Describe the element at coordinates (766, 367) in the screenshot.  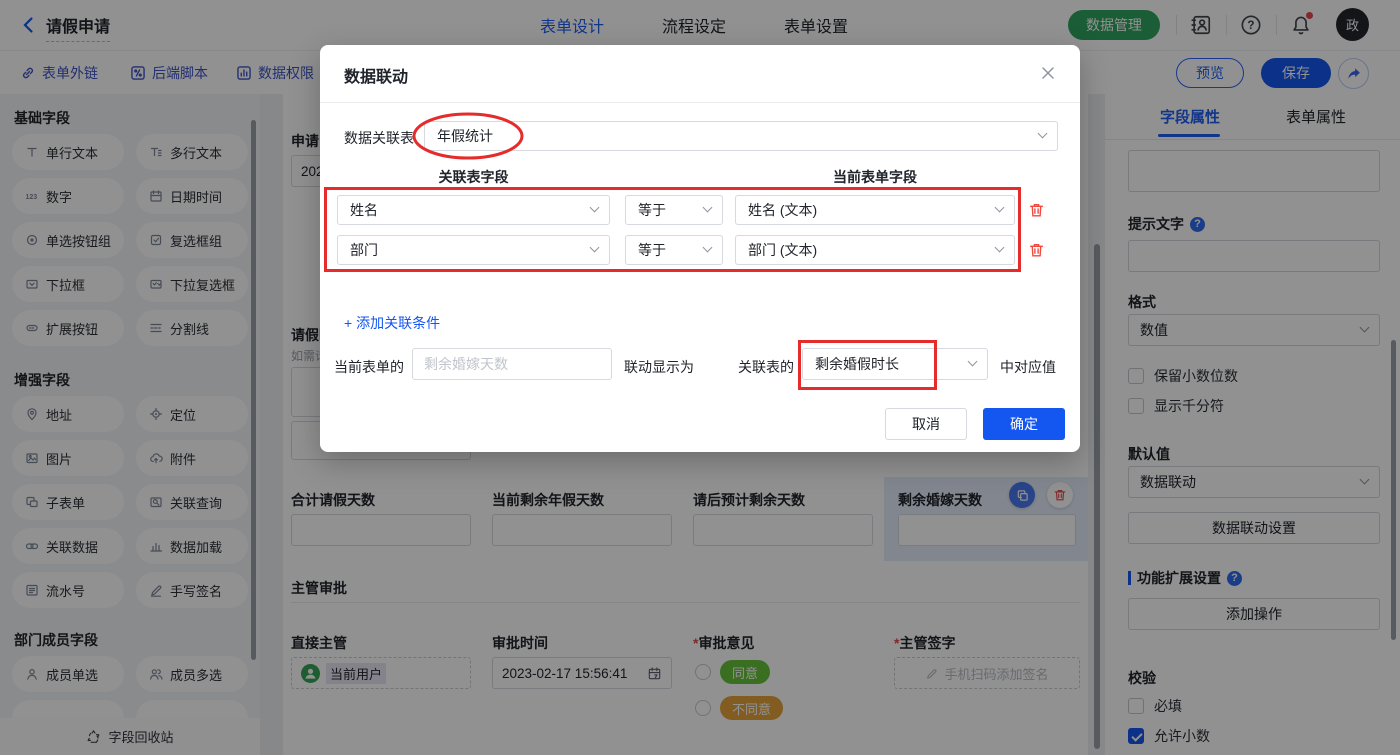
I see `related-table-label: 关联表的` at that location.